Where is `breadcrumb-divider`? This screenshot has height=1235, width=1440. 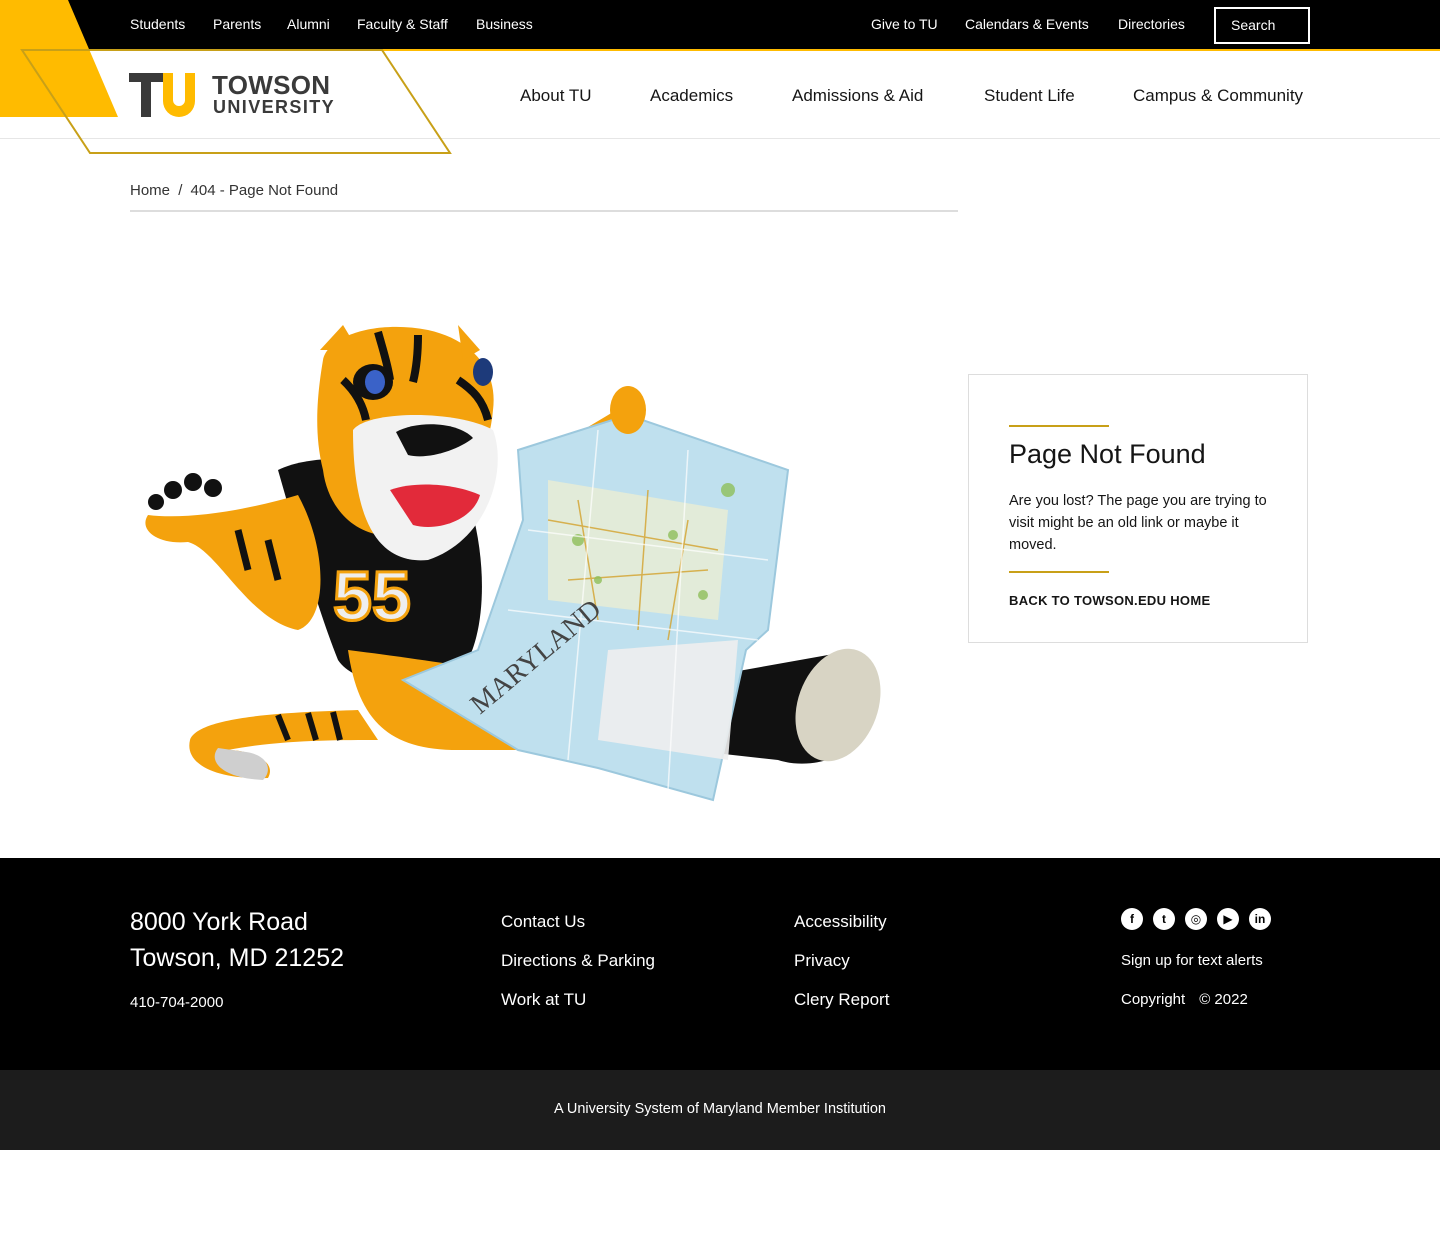 breadcrumb-divider is located at coordinates (544, 211).